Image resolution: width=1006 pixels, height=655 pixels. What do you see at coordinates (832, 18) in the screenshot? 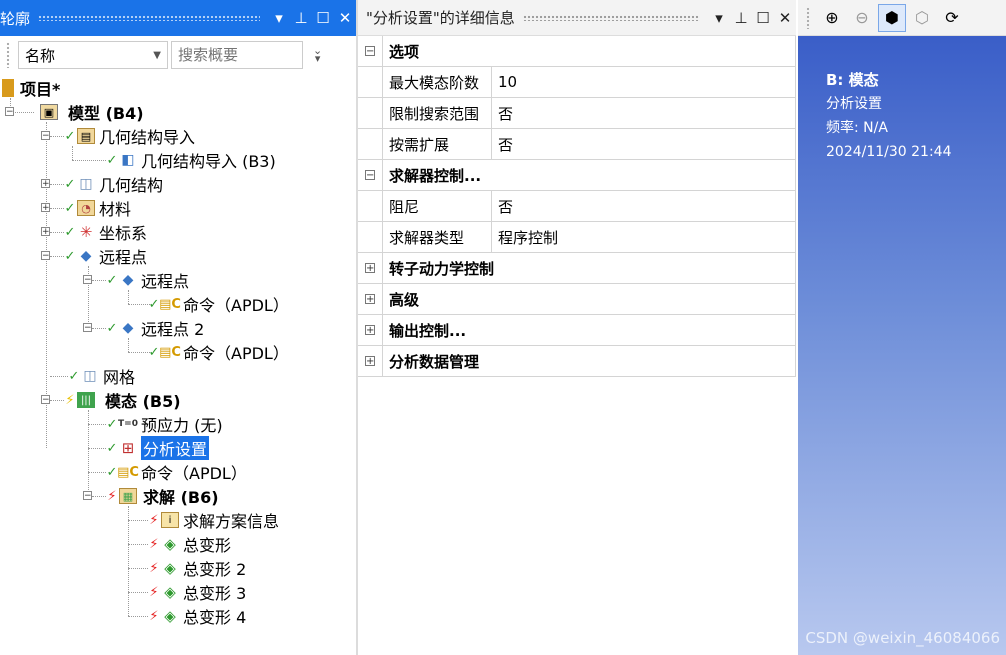
I see `zoom-in-icon: ⊕` at bounding box center [832, 18].